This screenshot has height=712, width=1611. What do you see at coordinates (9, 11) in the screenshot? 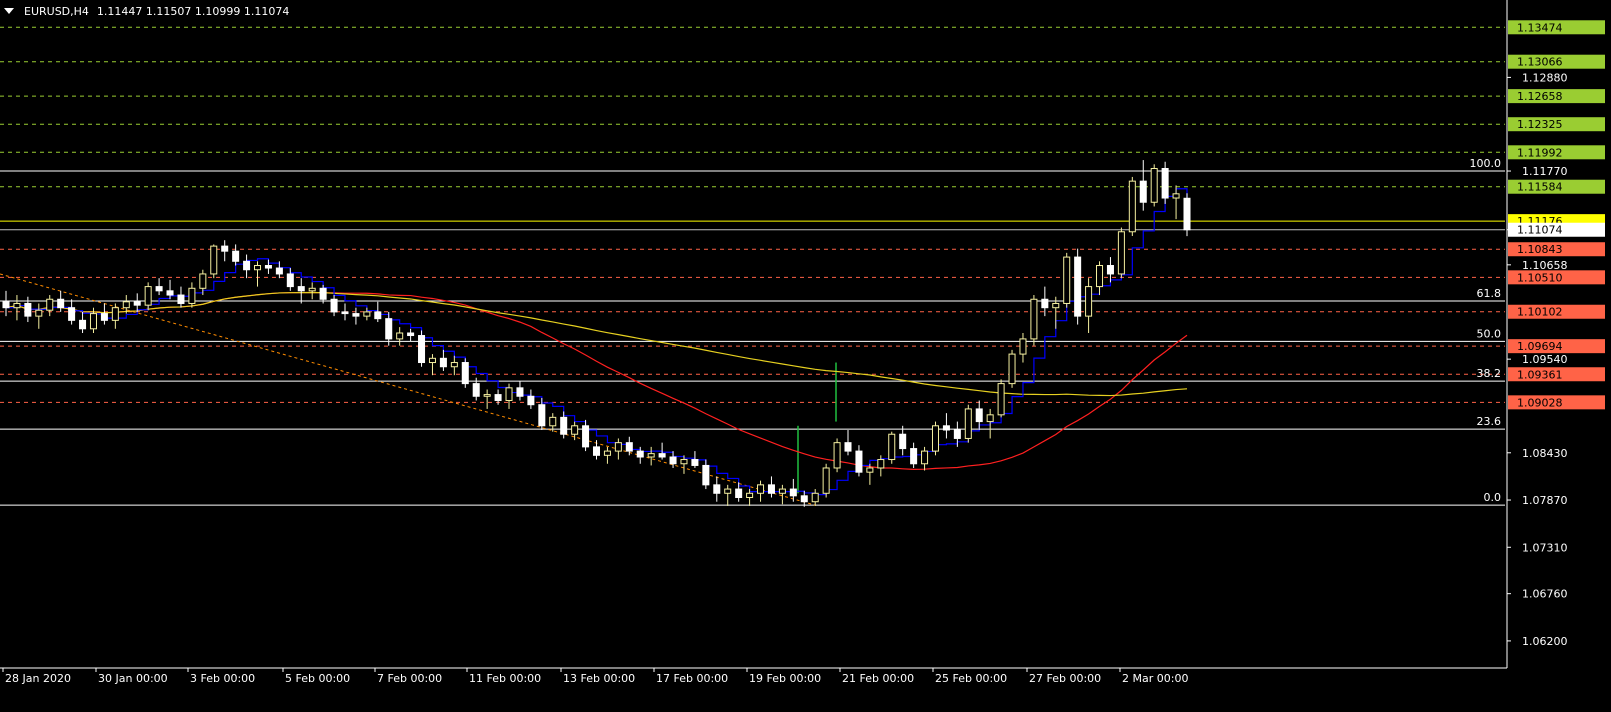
I see `triangle-down-icon` at bounding box center [9, 11].